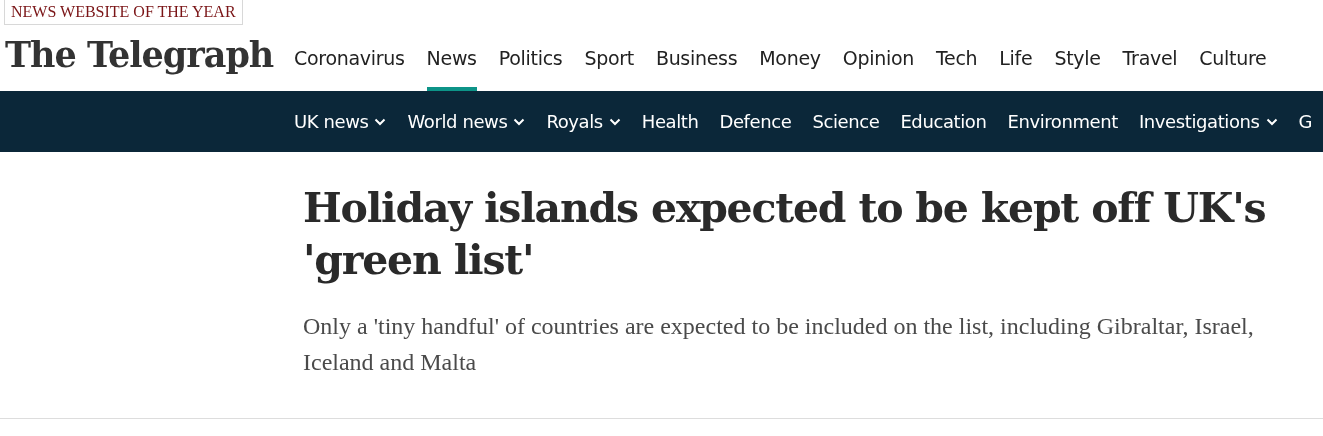 This screenshot has height=436, width=1323. Describe the element at coordinates (779, 344) in the screenshot. I see `standfirst: Only a 'tiny handful' of countries are expected to be included on the list, including Gibraltar, Israel, Iceland and Malta` at that location.